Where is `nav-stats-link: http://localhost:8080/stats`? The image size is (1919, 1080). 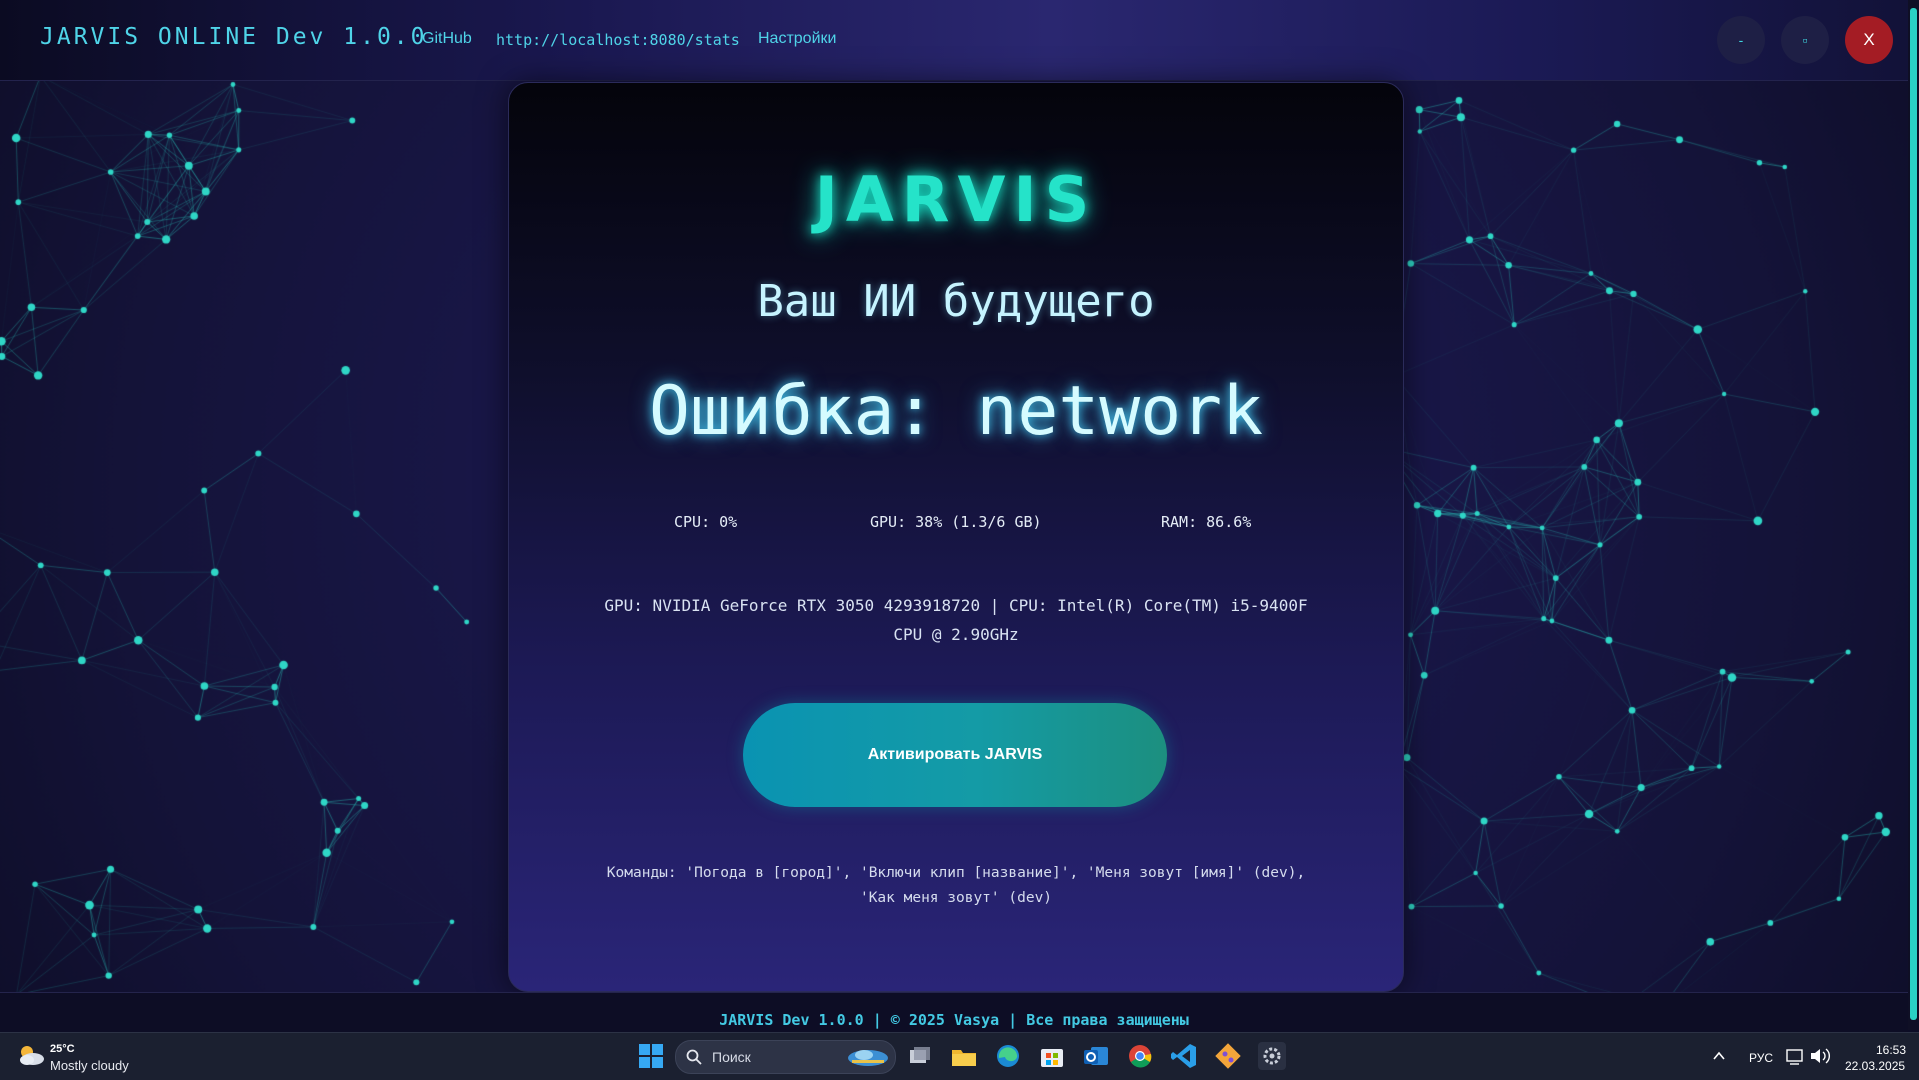 nav-stats-link: http://localhost:8080/stats is located at coordinates (618, 40).